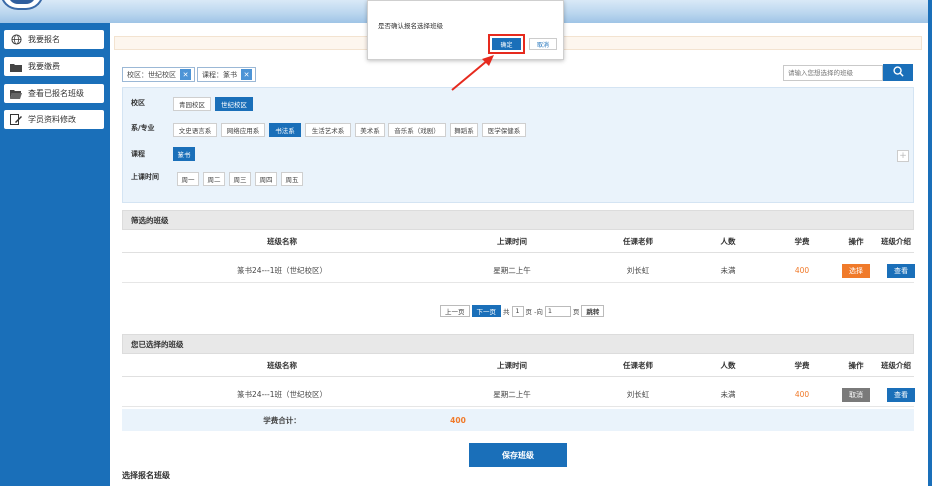 This screenshot has width=932, height=486. I want to click on edit-icon, so click(16, 119).